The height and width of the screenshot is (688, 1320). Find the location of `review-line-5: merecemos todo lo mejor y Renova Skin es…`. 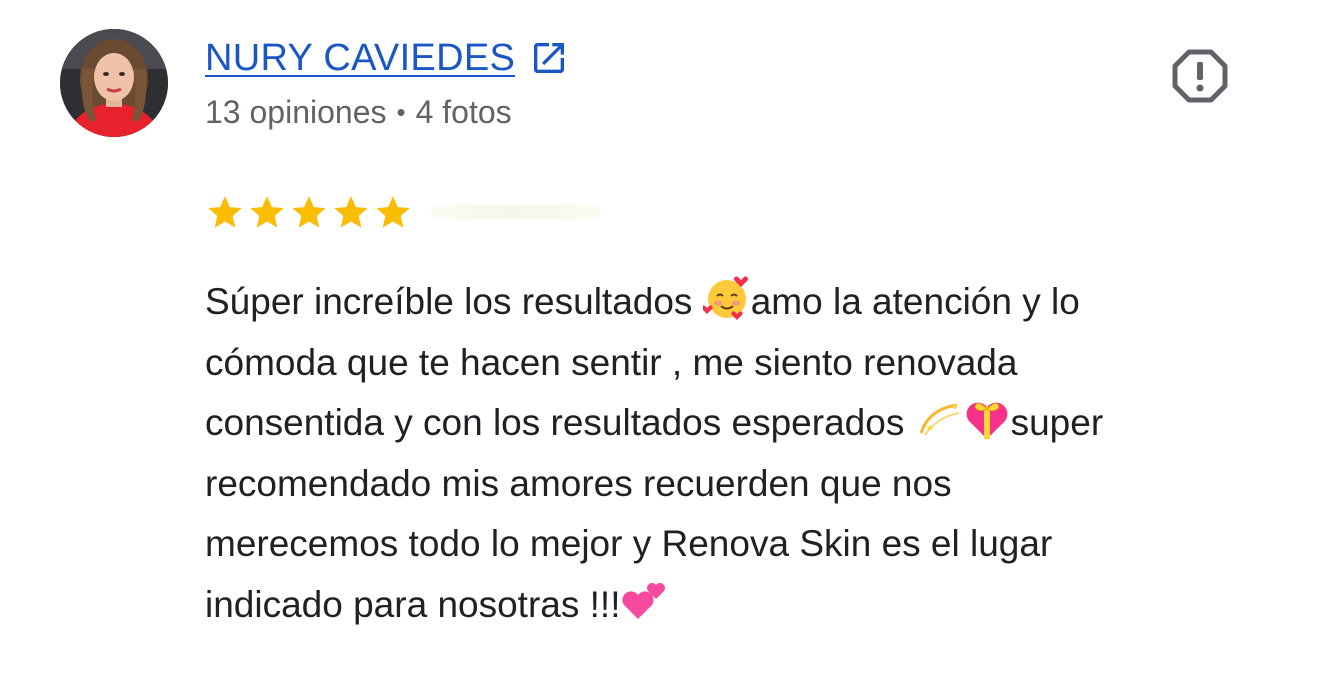

review-line-5: merecemos todo lo mejor y Renova Skin es… is located at coordinates (629, 543).